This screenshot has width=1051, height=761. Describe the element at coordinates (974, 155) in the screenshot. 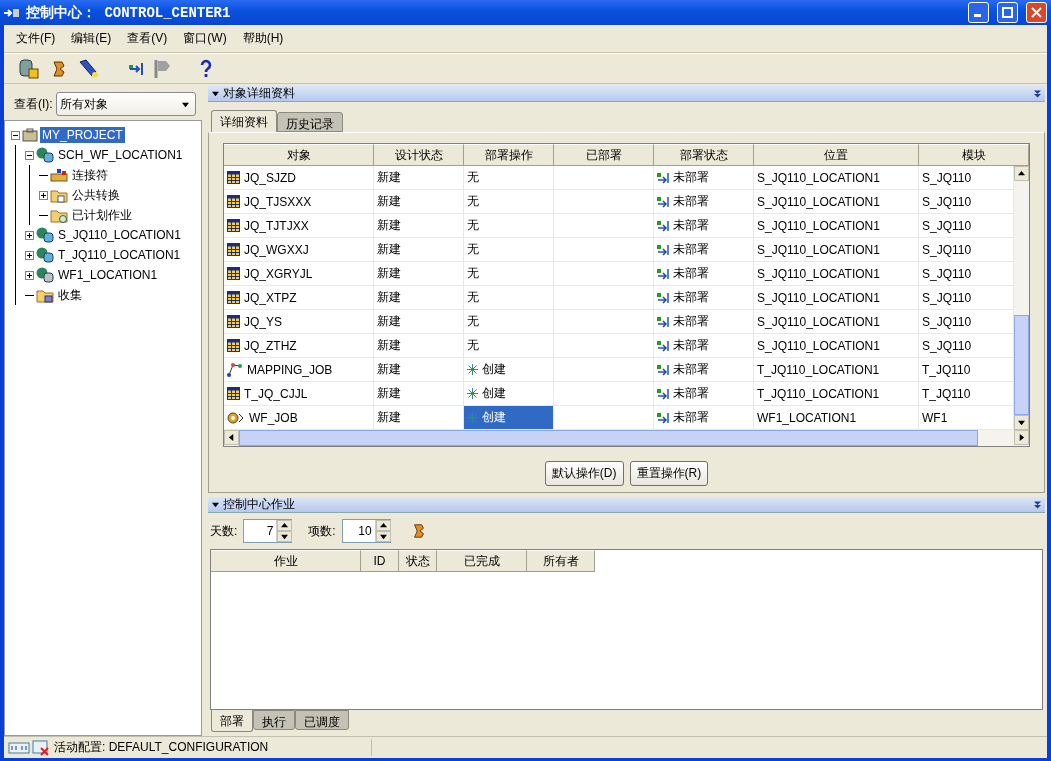

I see `column-header: 模块` at that location.